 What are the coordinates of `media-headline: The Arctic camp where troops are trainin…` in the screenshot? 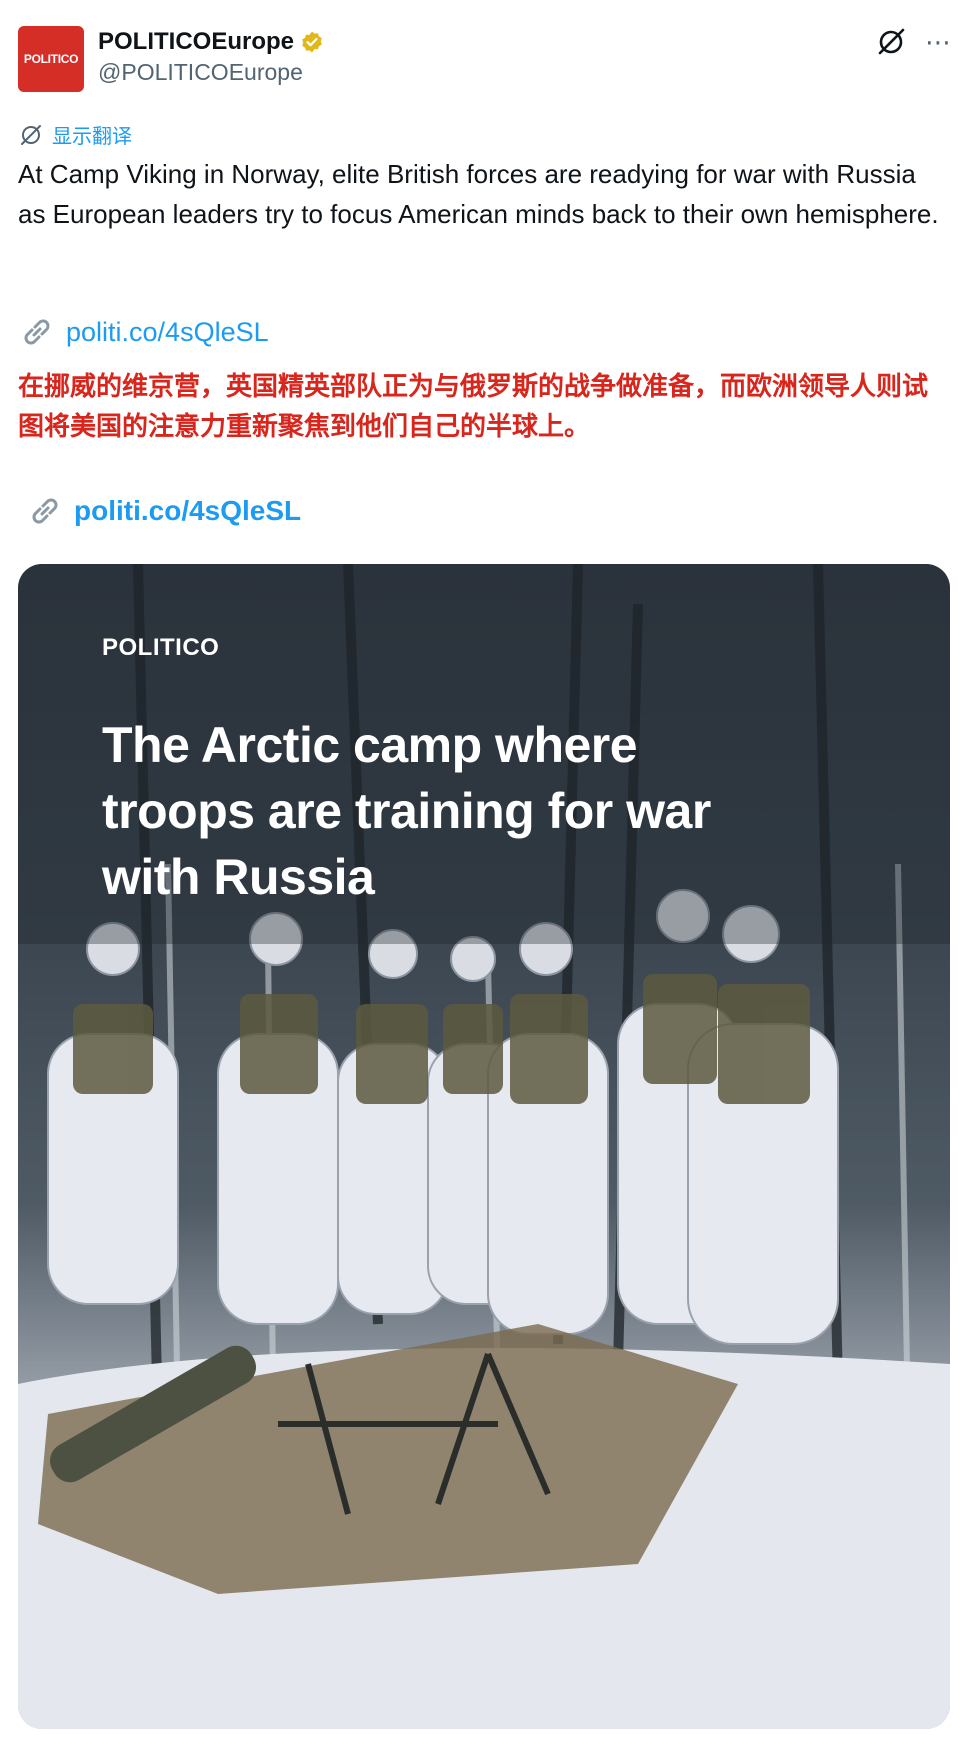 It's located at (406, 811).